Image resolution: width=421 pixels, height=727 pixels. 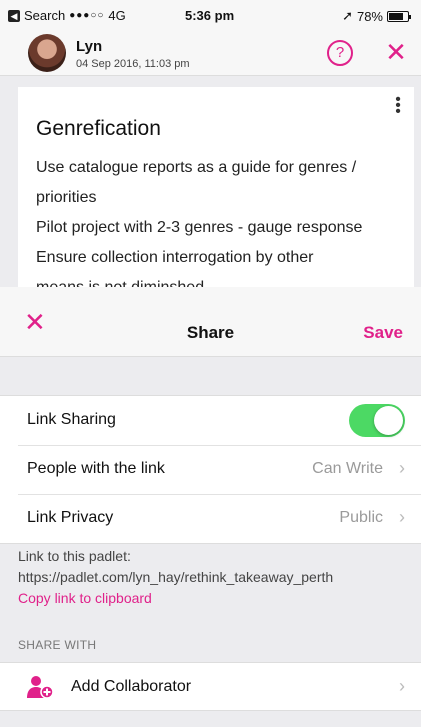 What do you see at coordinates (210, 518) in the screenshot?
I see `link-privacy-row: Link Privacy Public ›` at bounding box center [210, 518].